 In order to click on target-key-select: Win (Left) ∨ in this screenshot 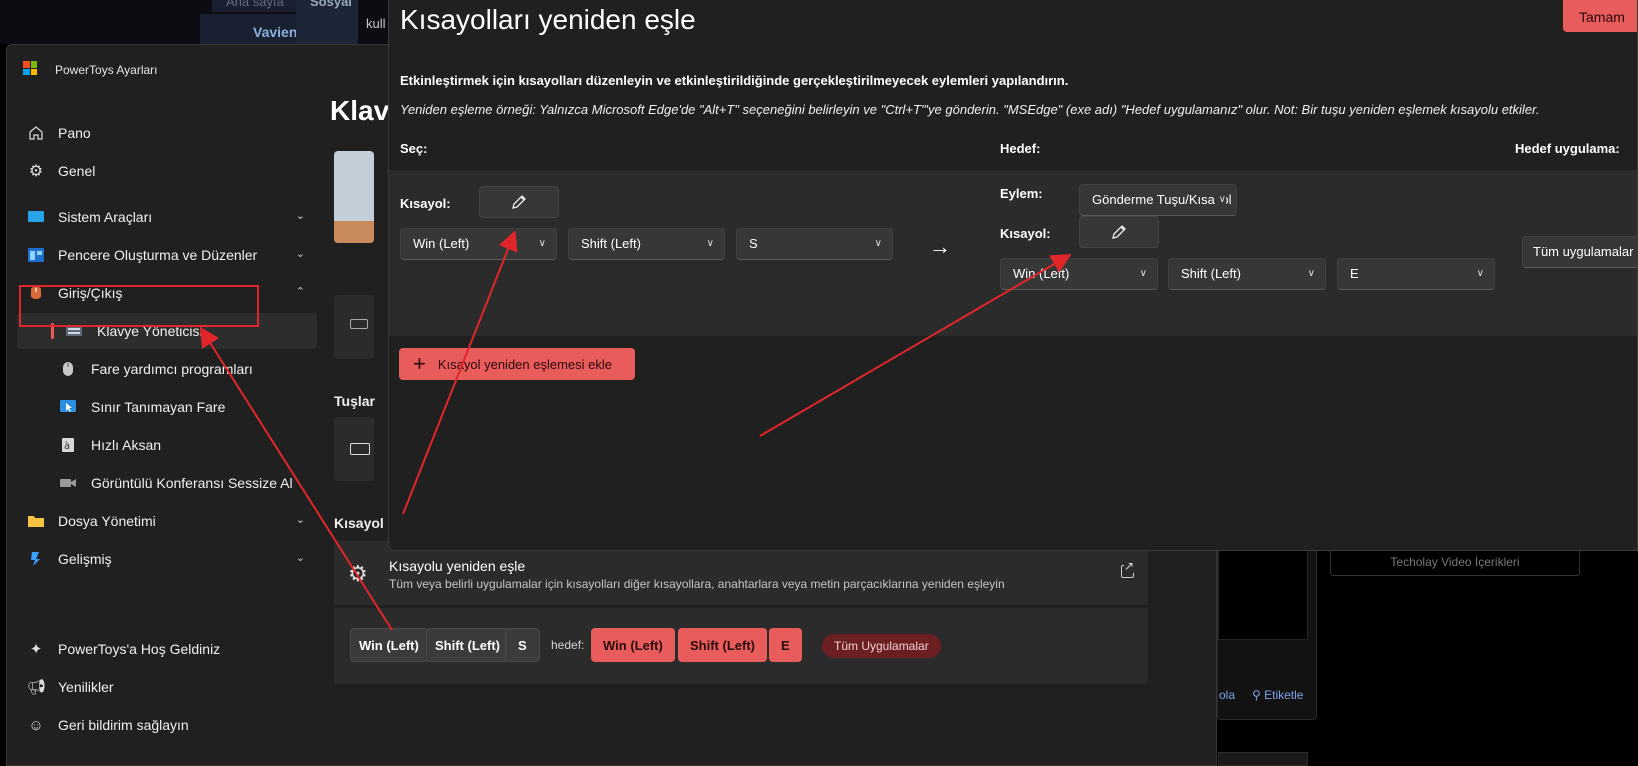, I will do `click(1079, 274)`.